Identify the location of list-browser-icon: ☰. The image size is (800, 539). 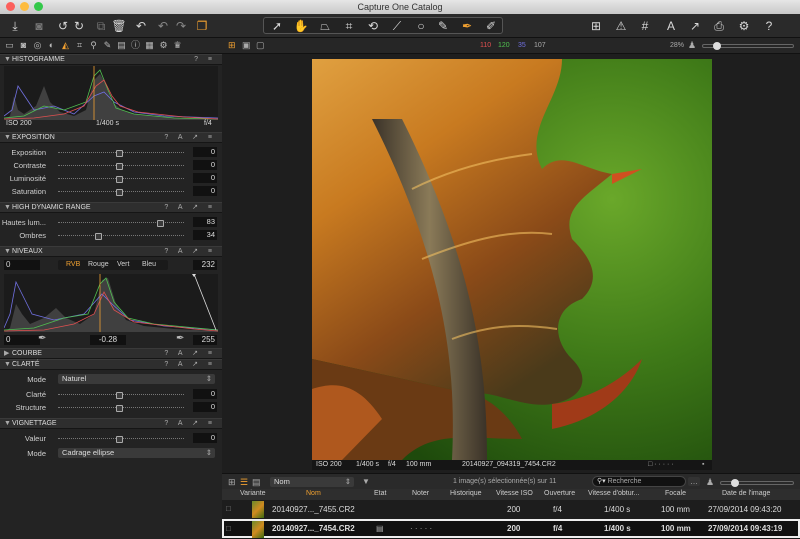
(244, 482).